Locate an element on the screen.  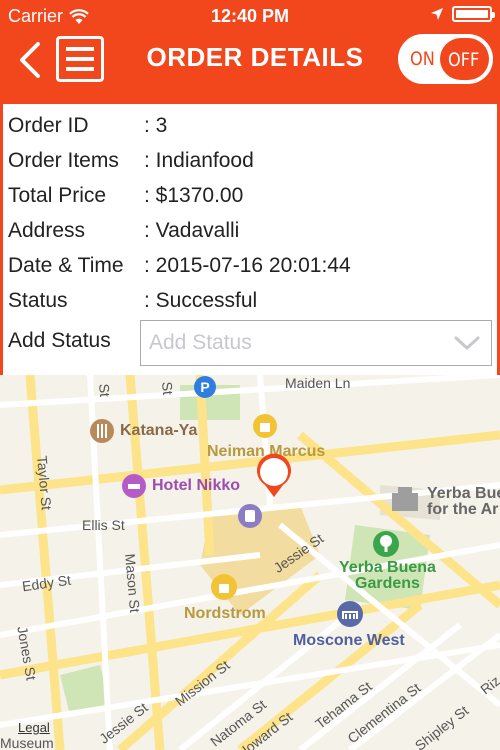
on-off-toggle: ON OFF is located at coordinates (445, 59).